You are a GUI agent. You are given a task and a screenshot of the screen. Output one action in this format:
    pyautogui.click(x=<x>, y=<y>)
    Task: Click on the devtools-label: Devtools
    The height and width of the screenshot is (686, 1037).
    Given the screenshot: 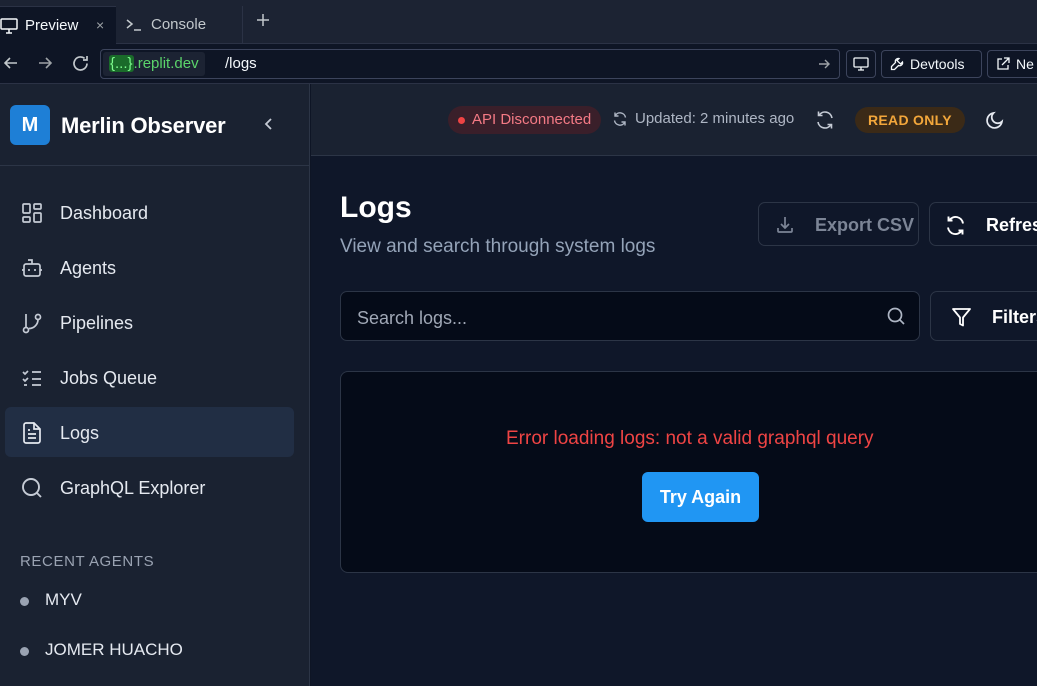 What is the action you would take?
    pyautogui.click(x=937, y=64)
    